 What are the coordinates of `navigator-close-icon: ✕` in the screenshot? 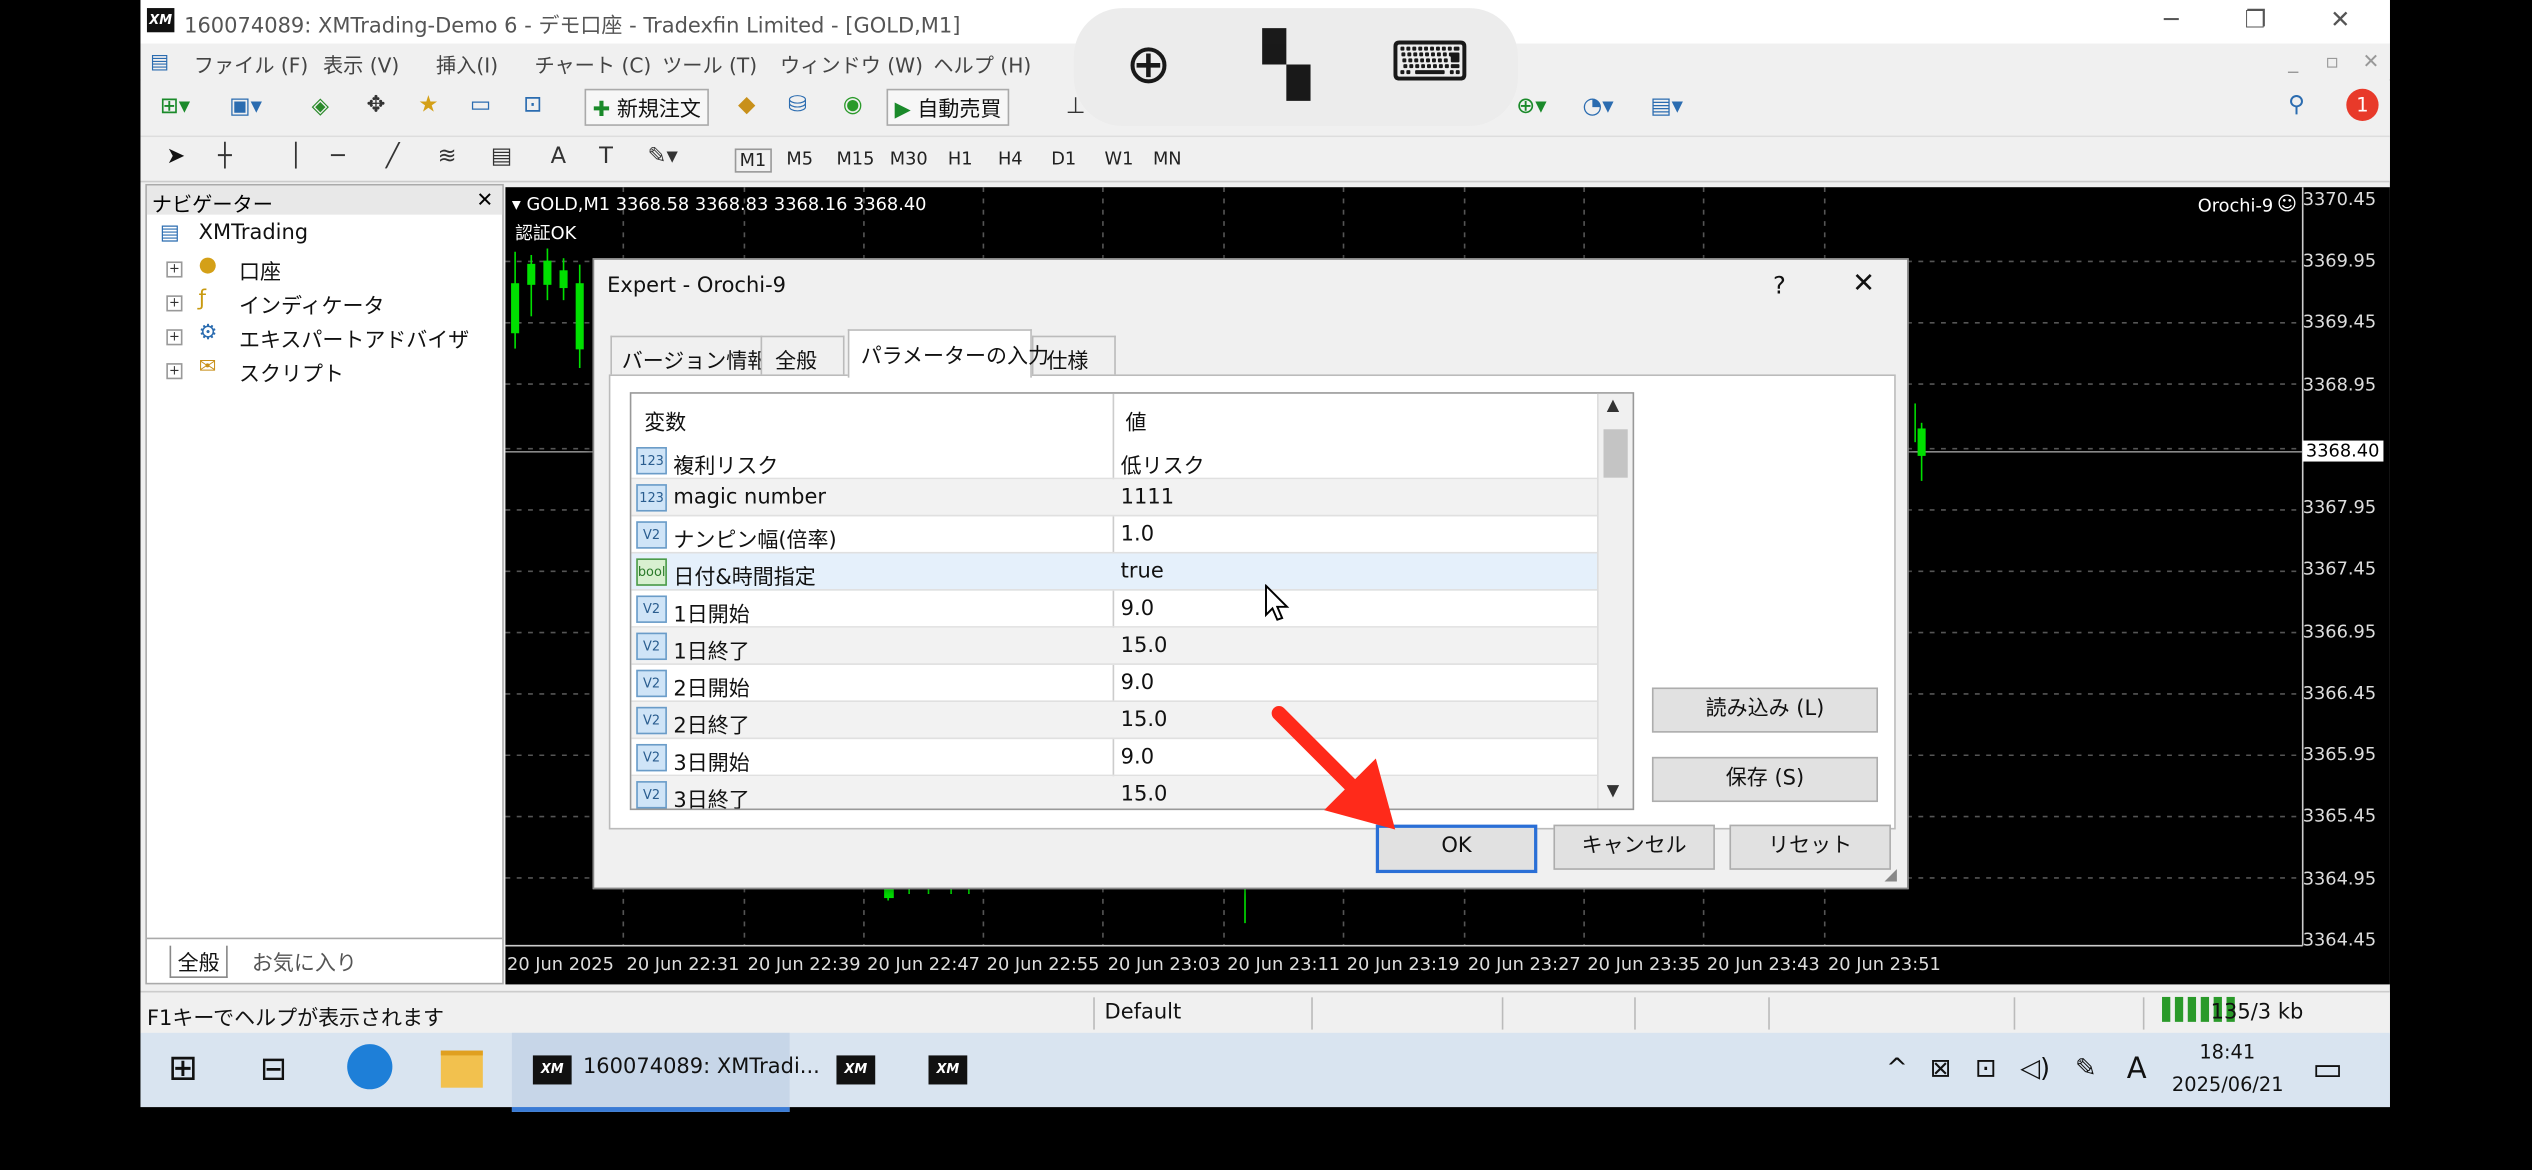 It's located at (484, 199).